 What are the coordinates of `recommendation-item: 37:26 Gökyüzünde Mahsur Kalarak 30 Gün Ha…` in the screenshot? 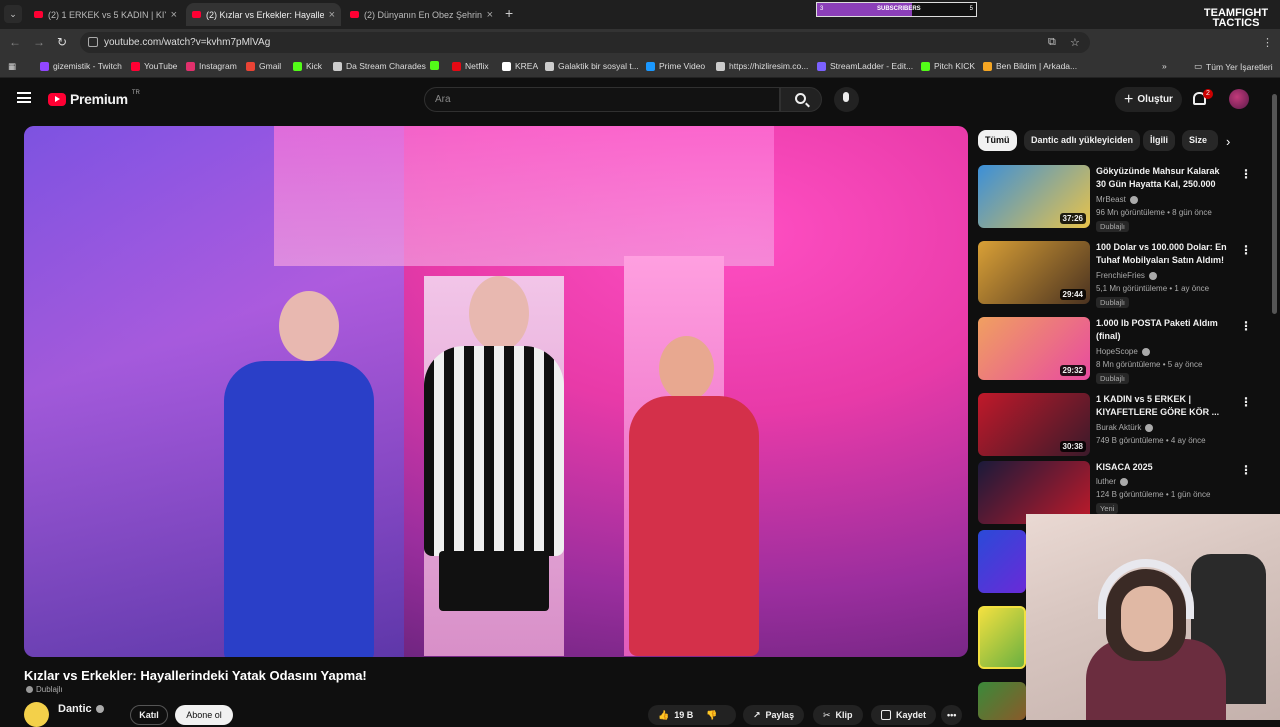 It's located at (1118, 198).